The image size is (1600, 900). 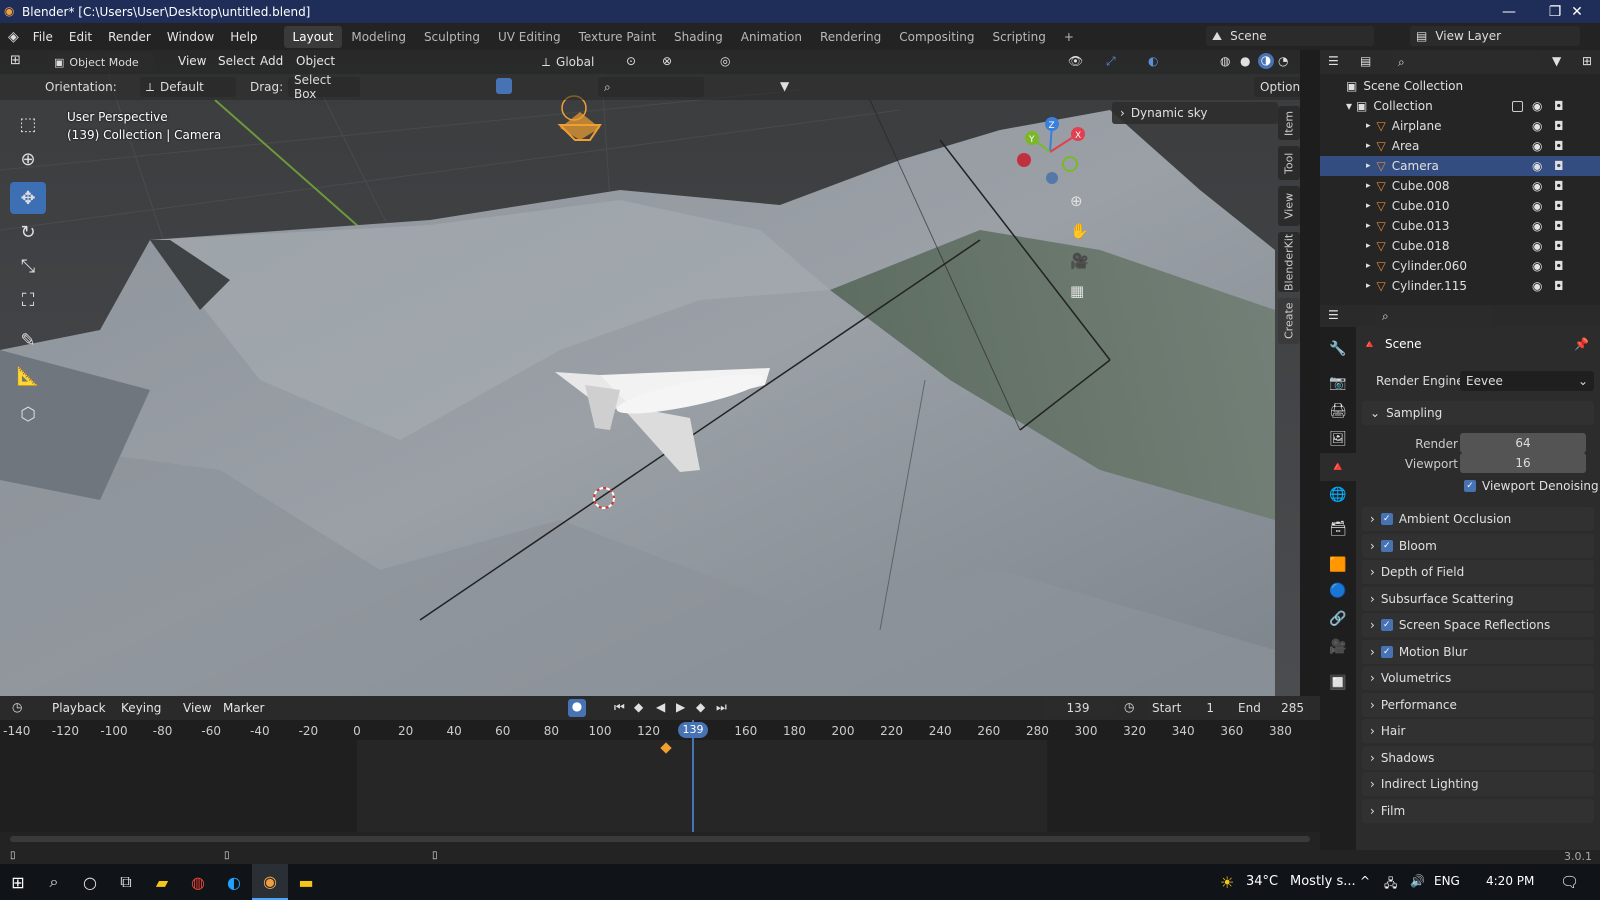 I want to click on outliner-row-cube-008: ▸ ▽ Cube.008 ◉ ◘, so click(x=1460, y=186).